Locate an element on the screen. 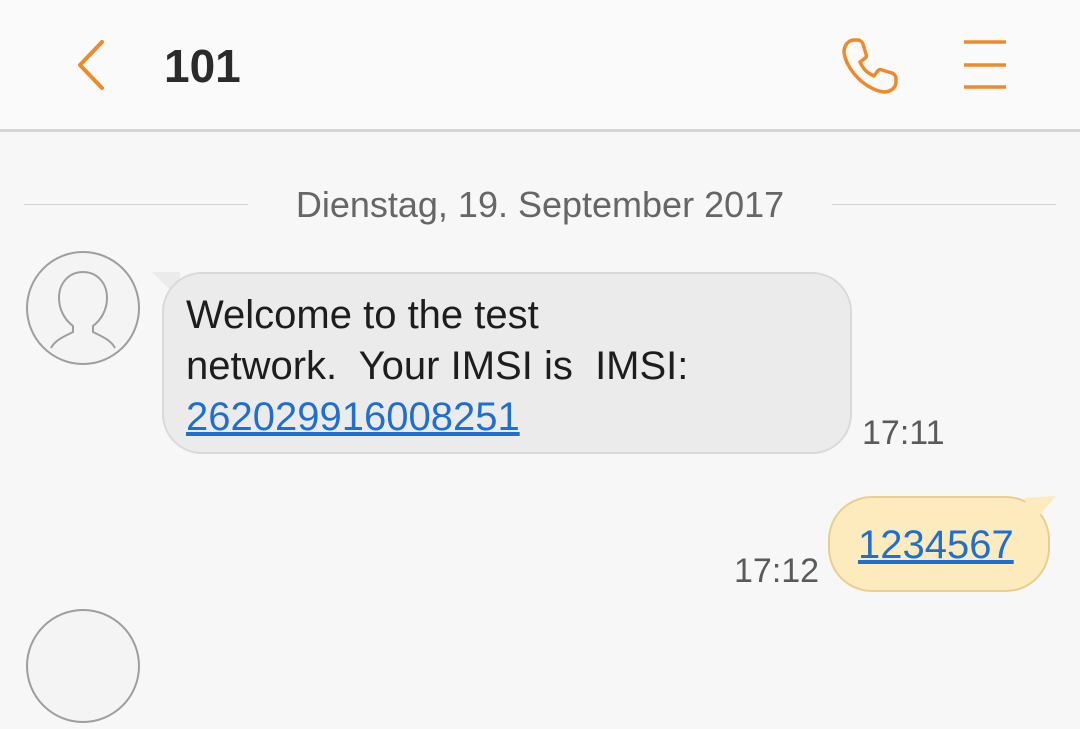  date-divider-label: Dienstag, 19. September 2017 is located at coordinates (540, 204).